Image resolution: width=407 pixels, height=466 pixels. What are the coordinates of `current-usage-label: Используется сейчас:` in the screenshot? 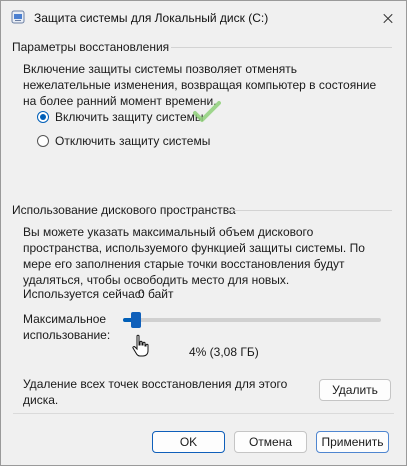 It's located at (84, 294).